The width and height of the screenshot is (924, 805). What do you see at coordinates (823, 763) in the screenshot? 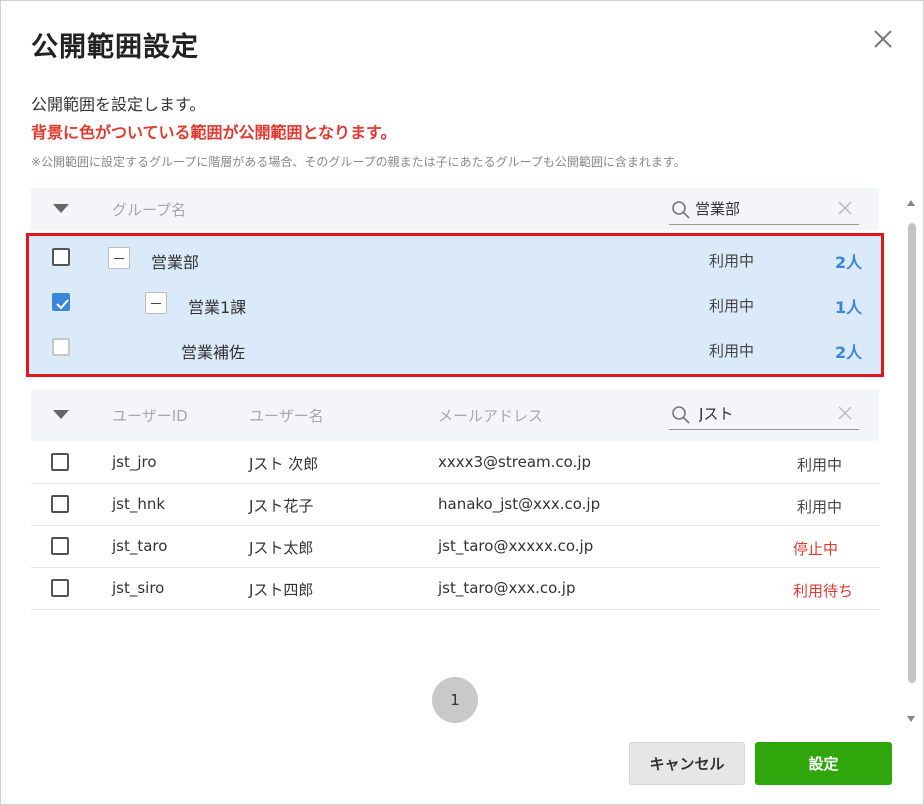
I see `submit-button: 設定` at bounding box center [823, 763].